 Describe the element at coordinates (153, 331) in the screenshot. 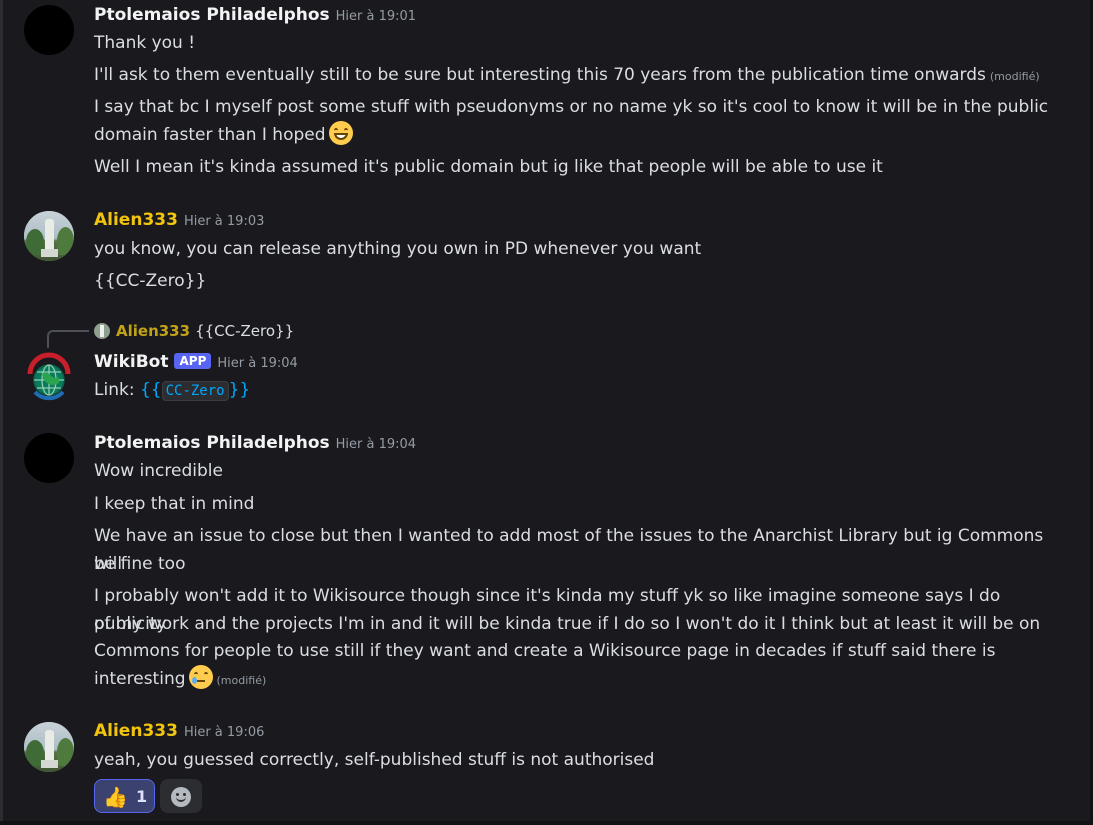

I see `reply-author: Alien333` at that location.